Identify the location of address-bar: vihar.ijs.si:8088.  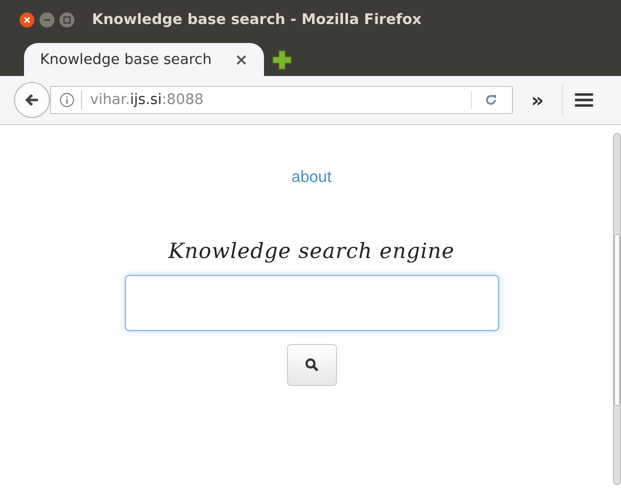
(281, 100).